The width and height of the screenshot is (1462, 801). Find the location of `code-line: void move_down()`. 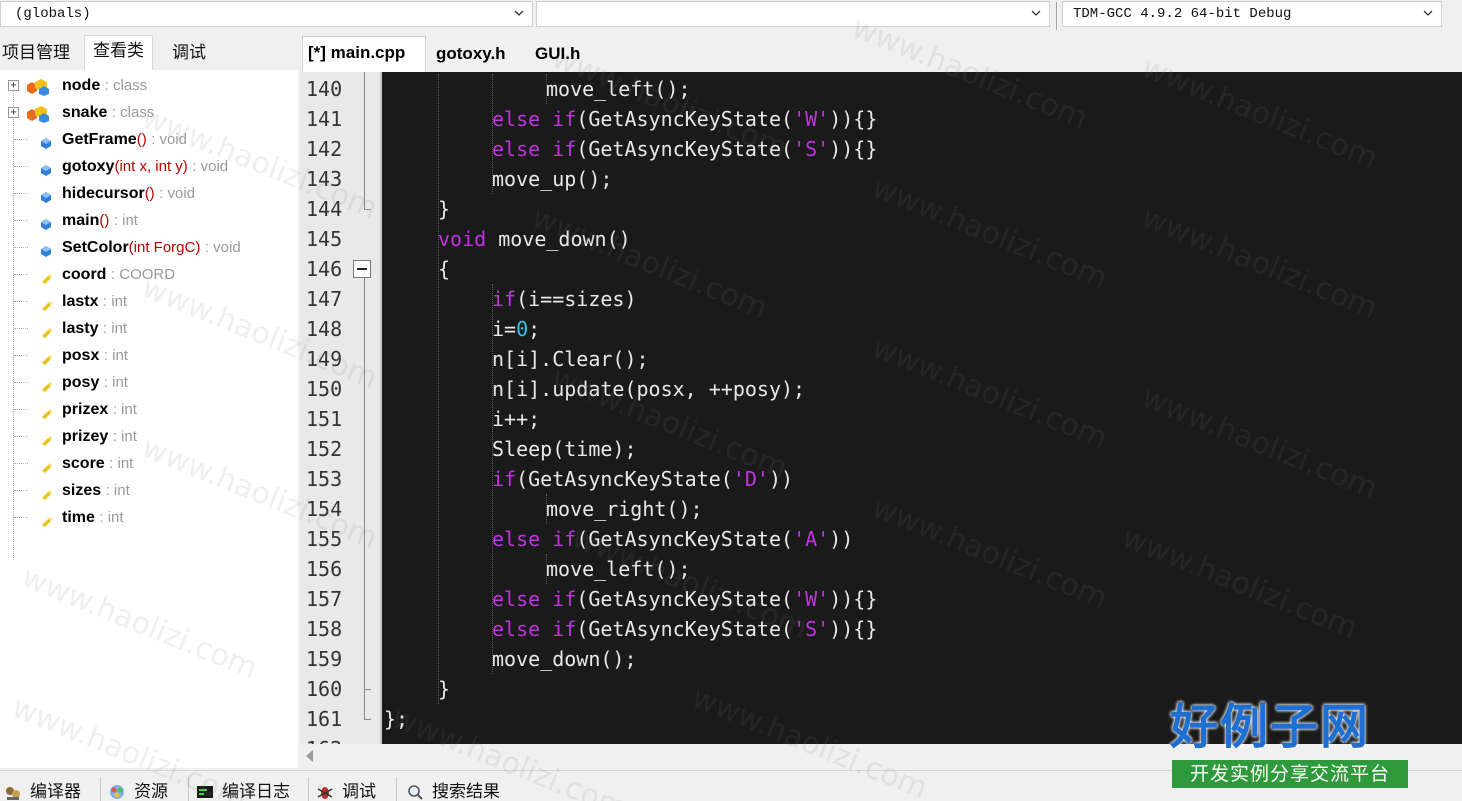

code-line: void move_down() is located at coordinates (534, 239).